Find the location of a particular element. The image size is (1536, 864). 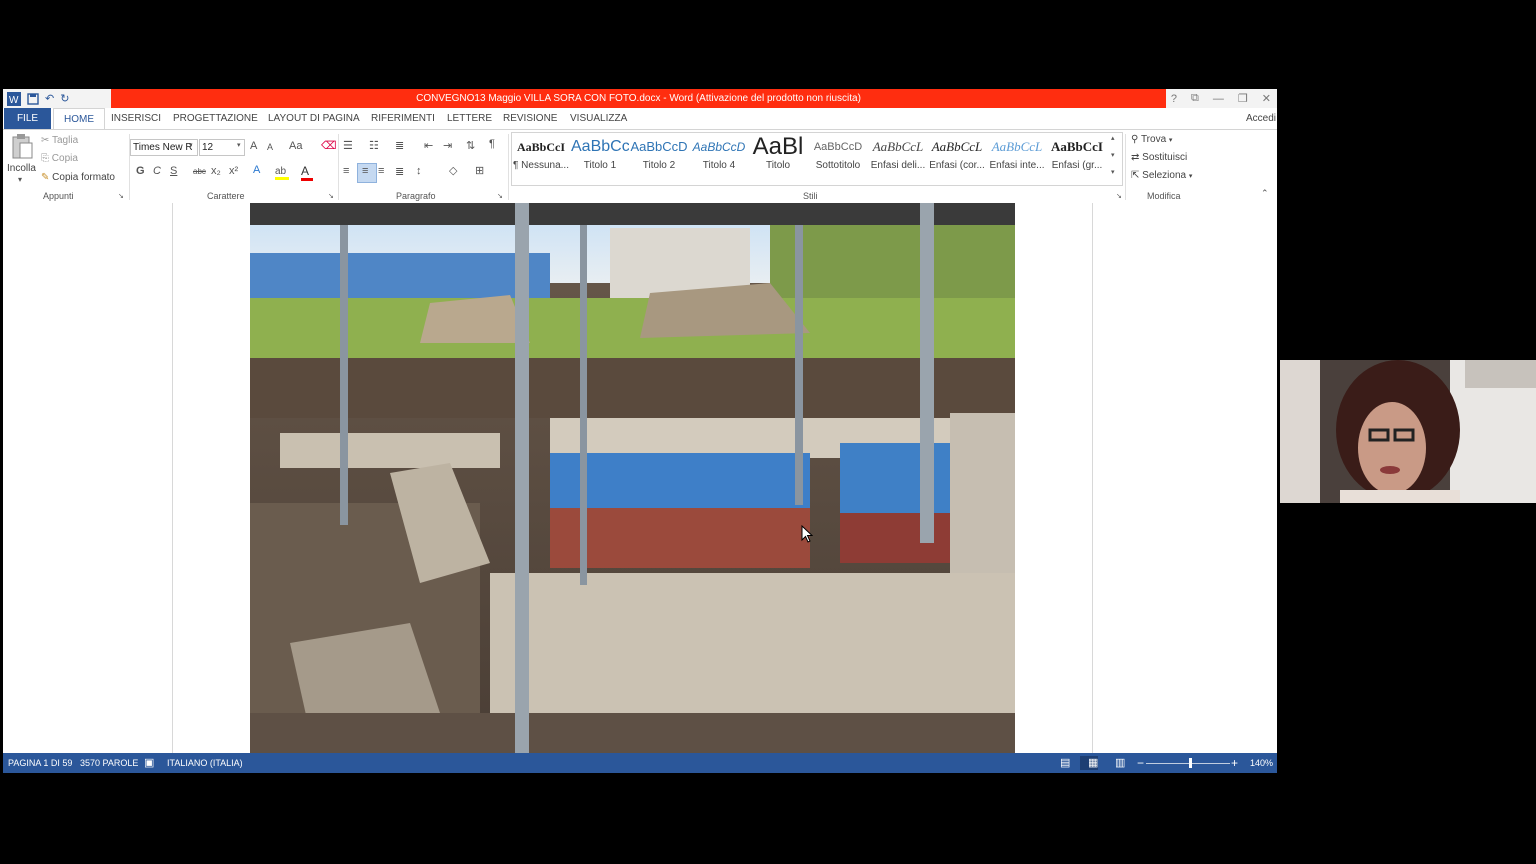

read-mode-icon: ▤ is located at coordinates (1065, 763).